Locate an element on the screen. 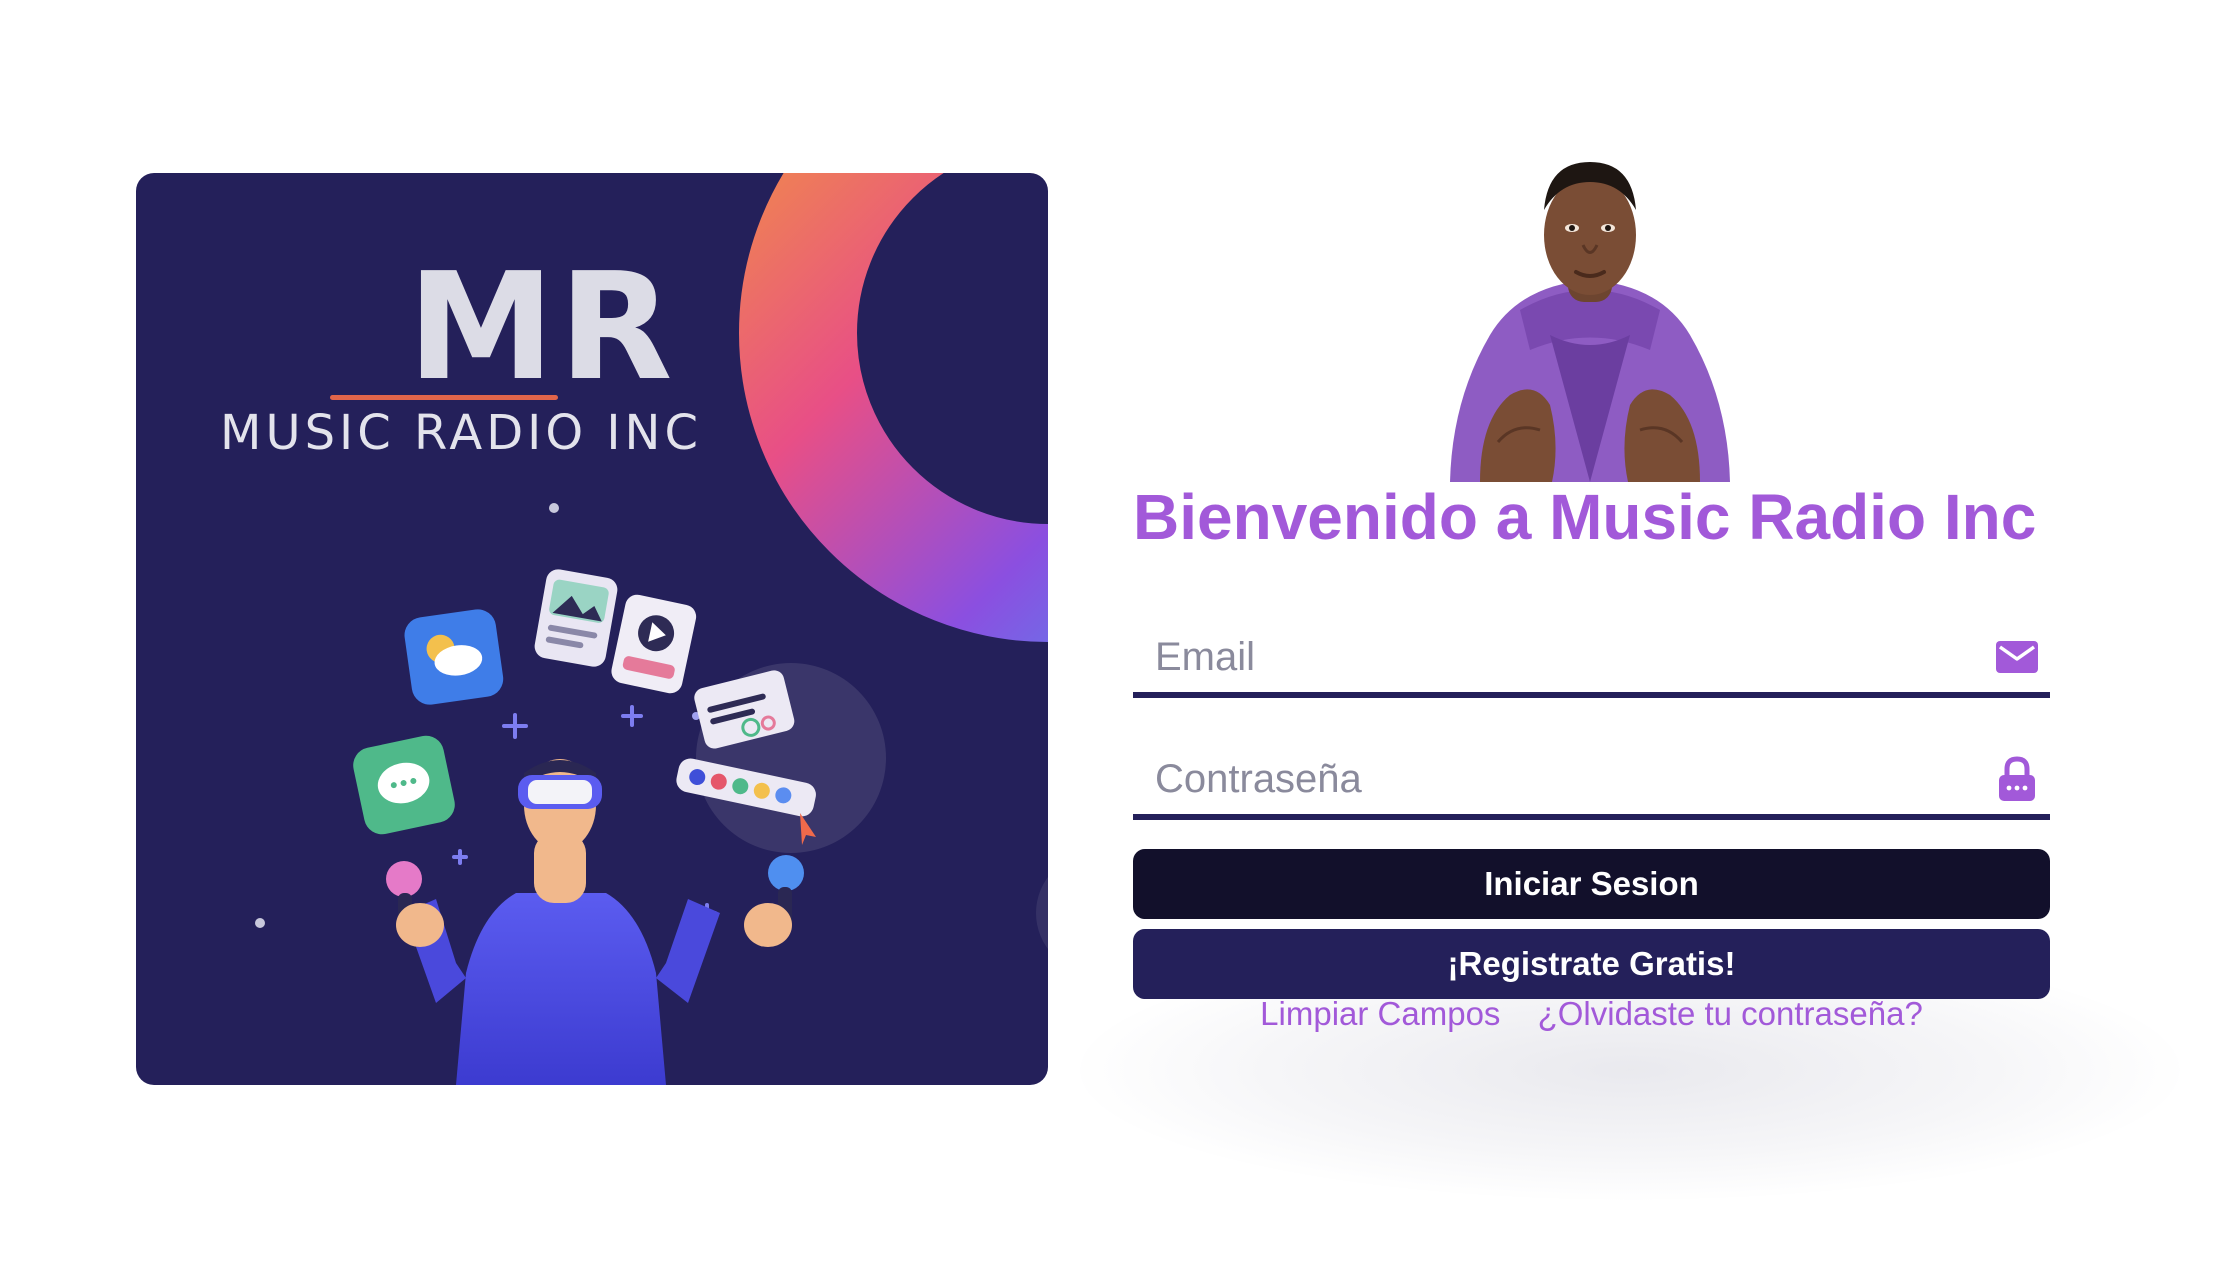  logo-underline is located at coordinates (444, 397).